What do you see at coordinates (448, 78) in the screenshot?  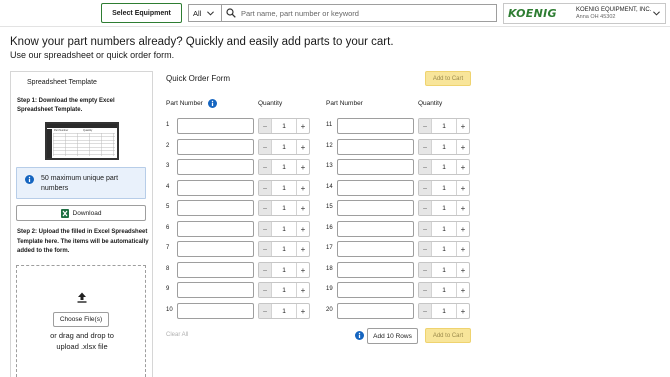 I see `add-to-cart-button-top: Add to Cart` at bounding box center [448, 78].